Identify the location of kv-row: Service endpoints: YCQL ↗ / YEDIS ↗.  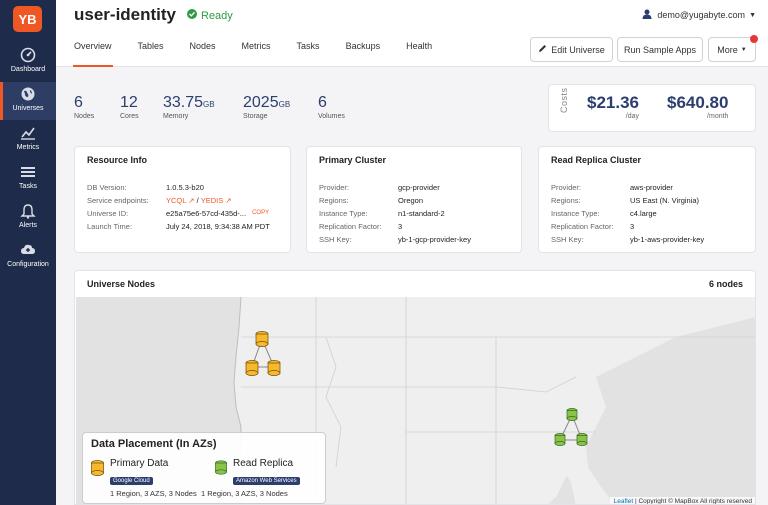
(178, 200).